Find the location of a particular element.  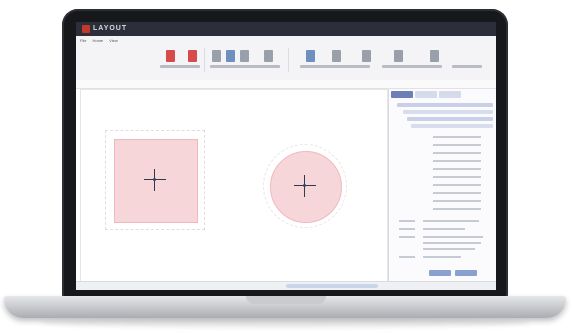

ribbon-toolbar: File Home View is located at coordinates (286, 58).